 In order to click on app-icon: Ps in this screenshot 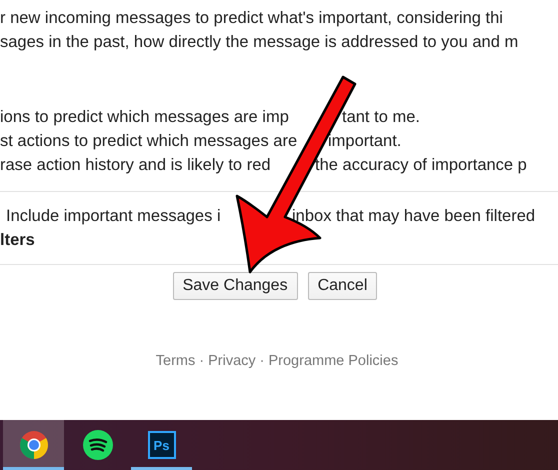, I will do `click(162, 445)`.